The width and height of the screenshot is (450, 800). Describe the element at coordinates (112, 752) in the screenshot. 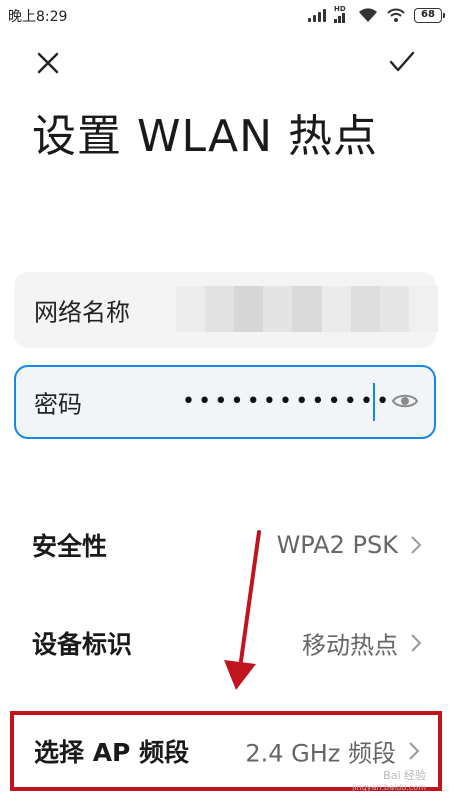

I see `ap-band-label: 选择 AP 频段` at that location.